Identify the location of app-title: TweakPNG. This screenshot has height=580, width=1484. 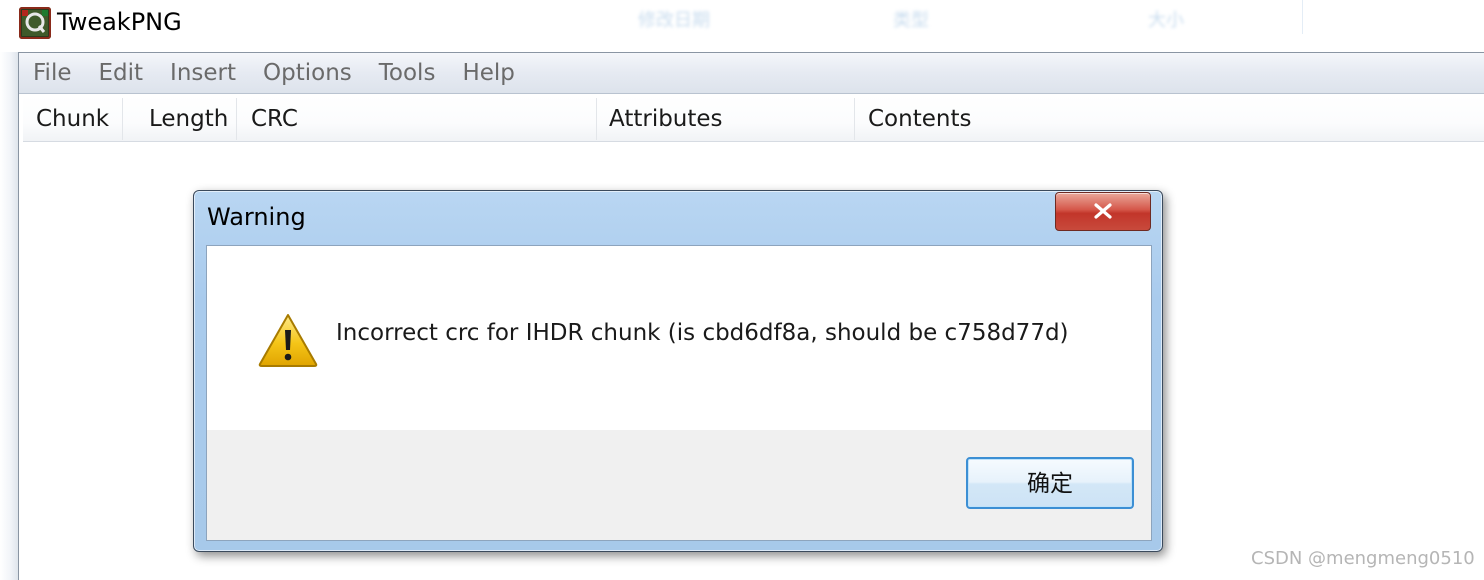
(119, 22).